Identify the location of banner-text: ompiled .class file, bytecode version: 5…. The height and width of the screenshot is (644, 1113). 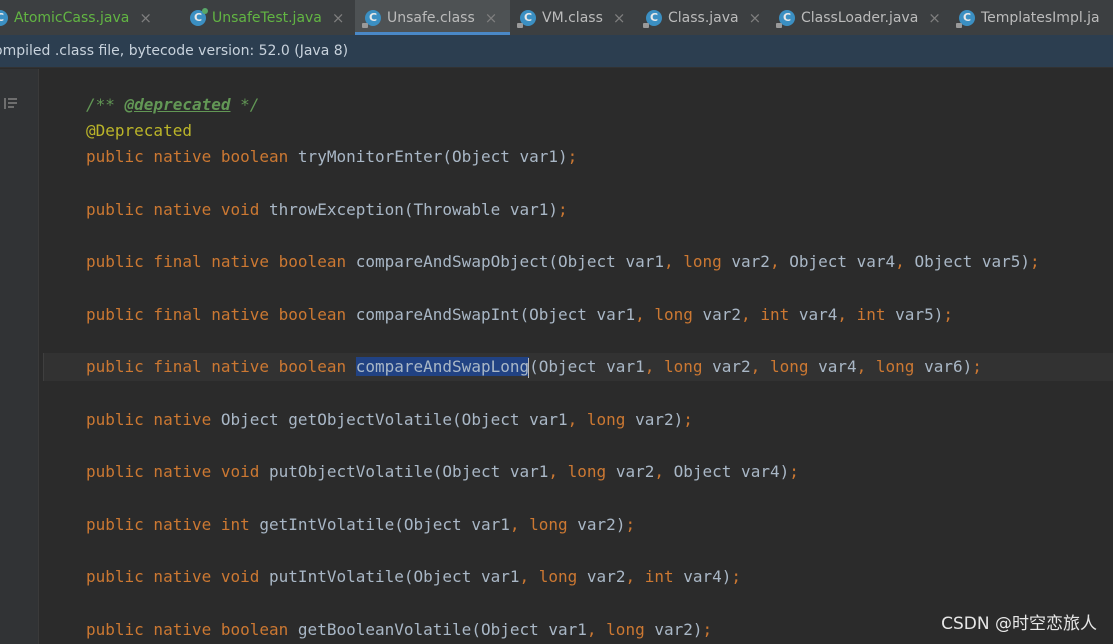
(174, 51).